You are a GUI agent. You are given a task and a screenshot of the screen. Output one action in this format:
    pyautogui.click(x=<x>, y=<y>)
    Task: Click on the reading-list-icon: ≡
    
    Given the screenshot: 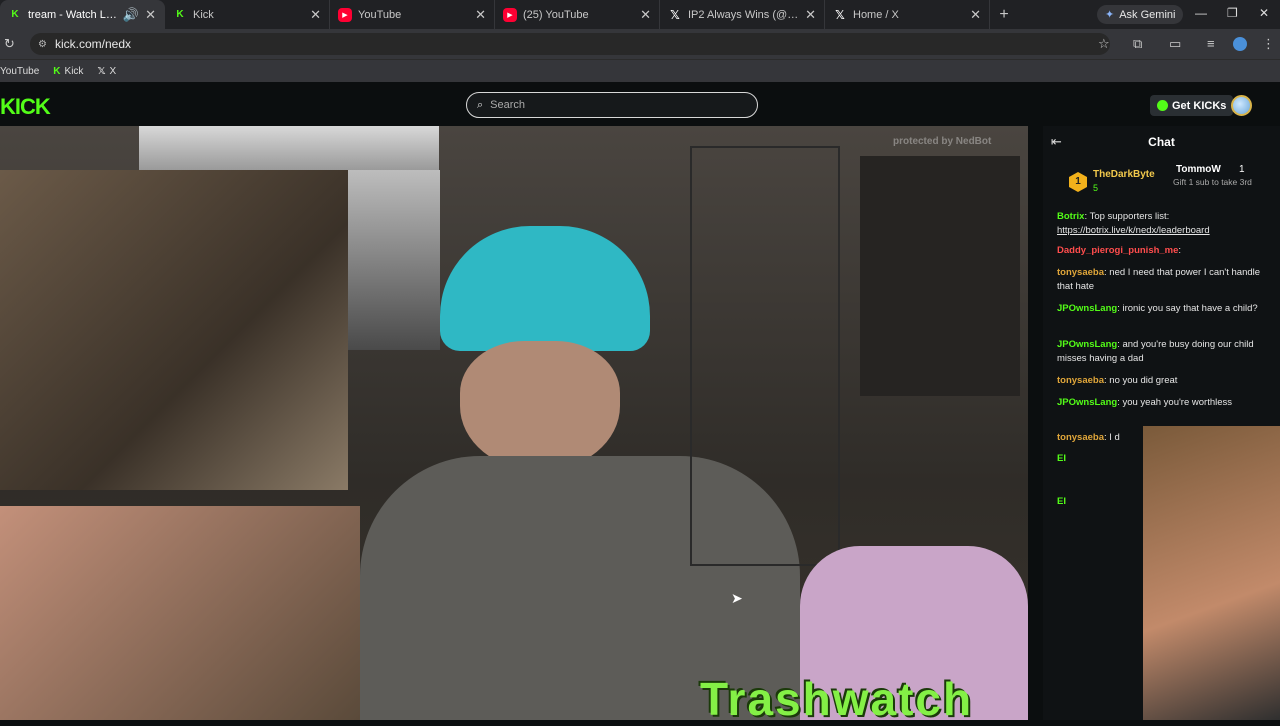 What is the action you would take?
    pyautogui.click(x=1211, y=43)
    